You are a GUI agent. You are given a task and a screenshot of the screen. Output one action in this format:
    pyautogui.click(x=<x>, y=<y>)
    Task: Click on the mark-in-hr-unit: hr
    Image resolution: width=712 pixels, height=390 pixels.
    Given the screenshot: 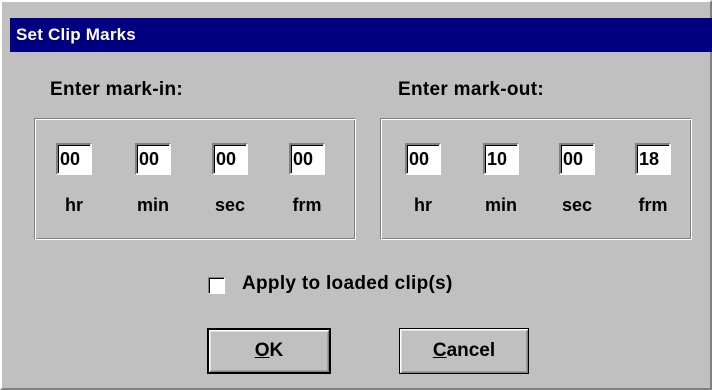 What is the action you would take?
    pyautogui.click(x=74, y=205)
    